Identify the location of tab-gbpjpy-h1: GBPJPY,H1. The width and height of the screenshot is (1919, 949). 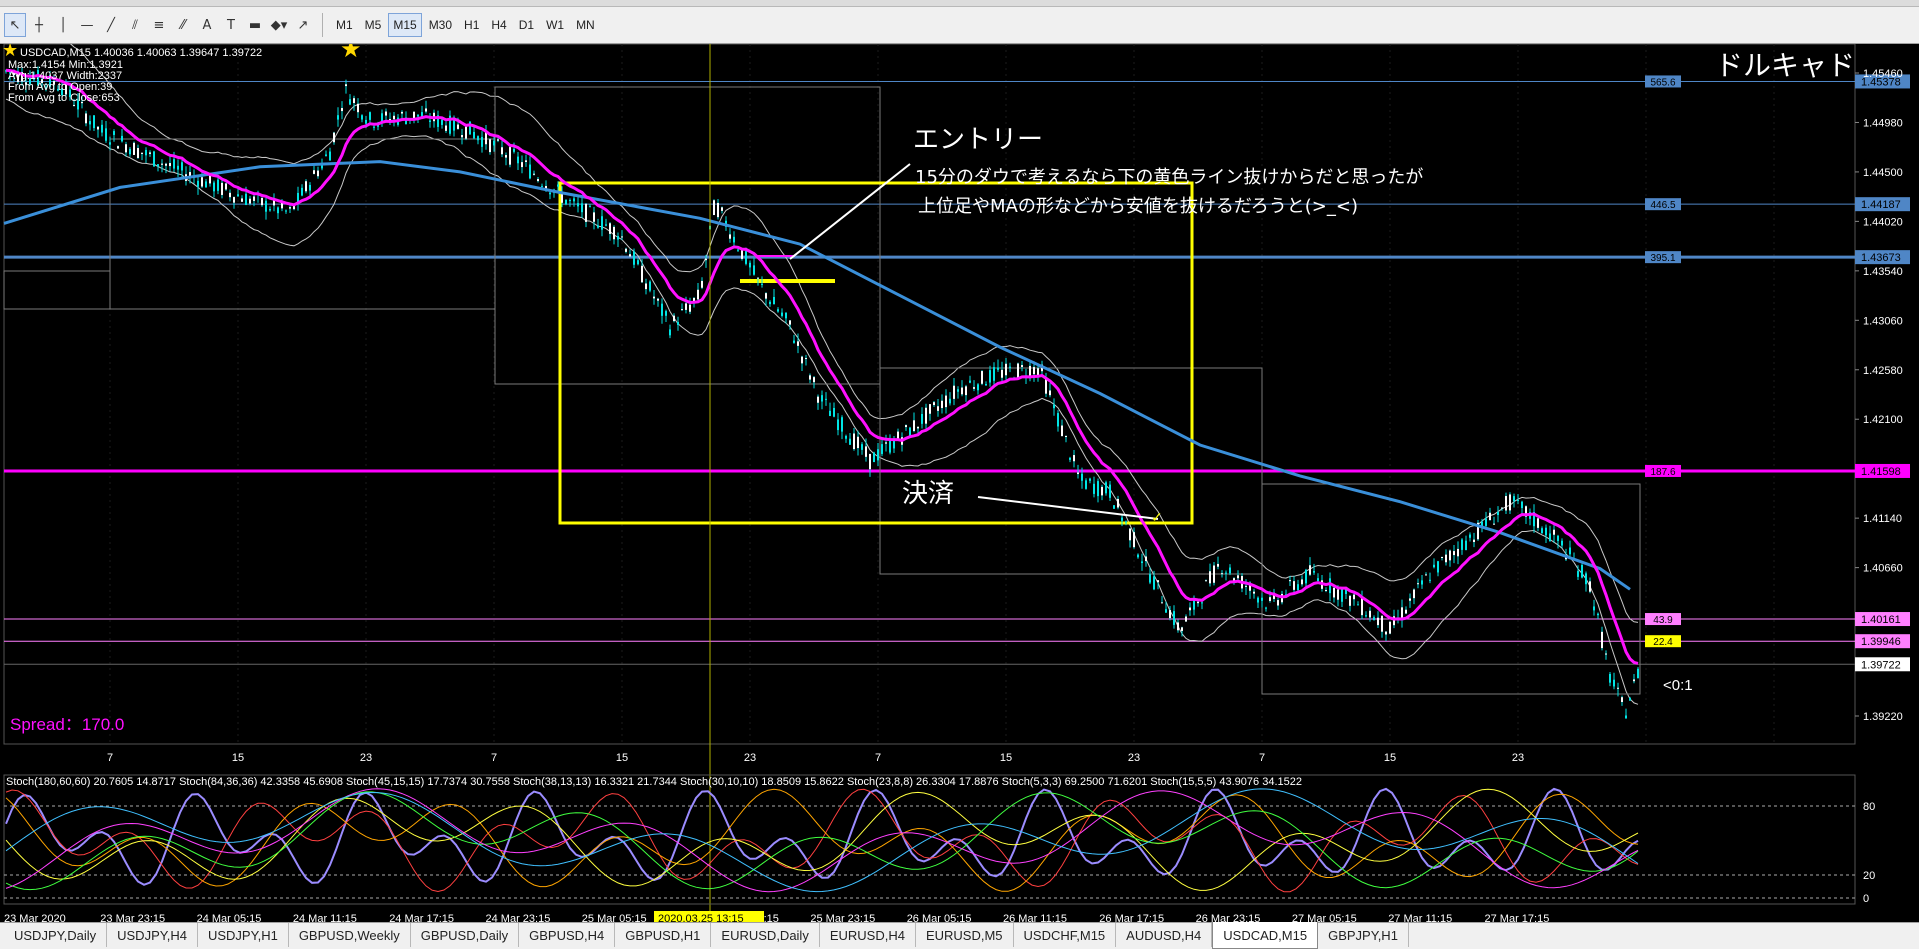
(1363, 935).